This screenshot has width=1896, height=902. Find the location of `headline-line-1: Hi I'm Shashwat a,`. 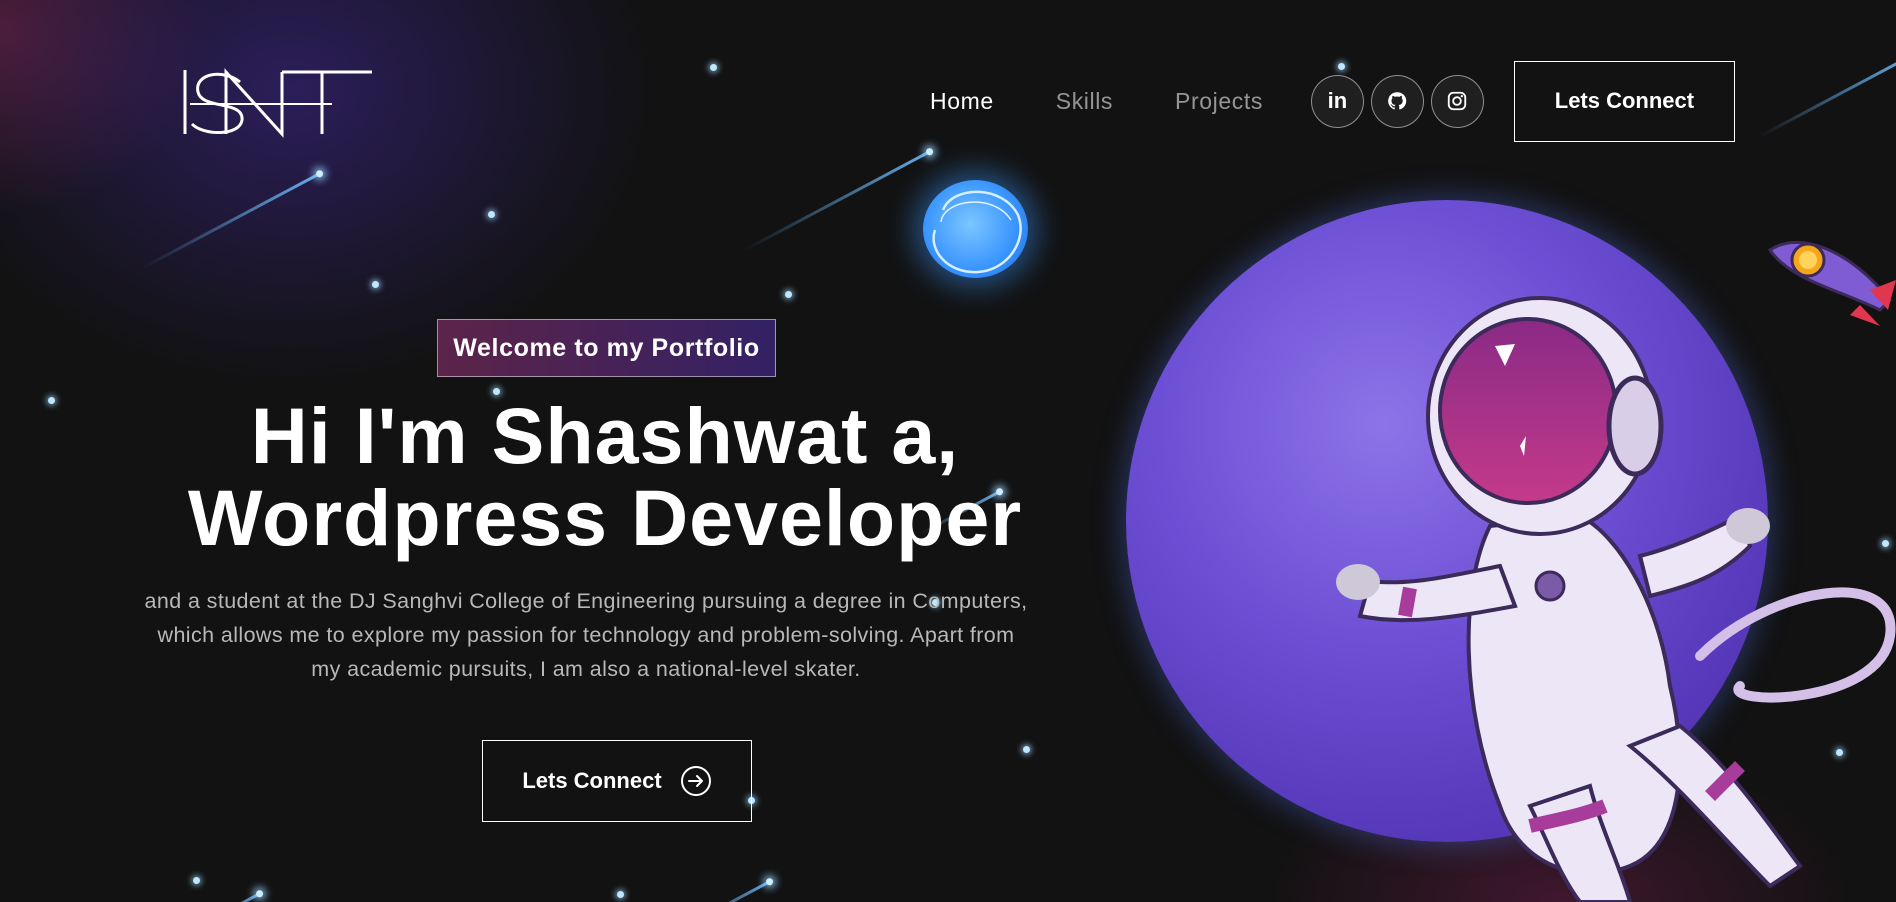

headline-line-1: Hi I'm Shashwat a, is located at coordinates (605, 435).